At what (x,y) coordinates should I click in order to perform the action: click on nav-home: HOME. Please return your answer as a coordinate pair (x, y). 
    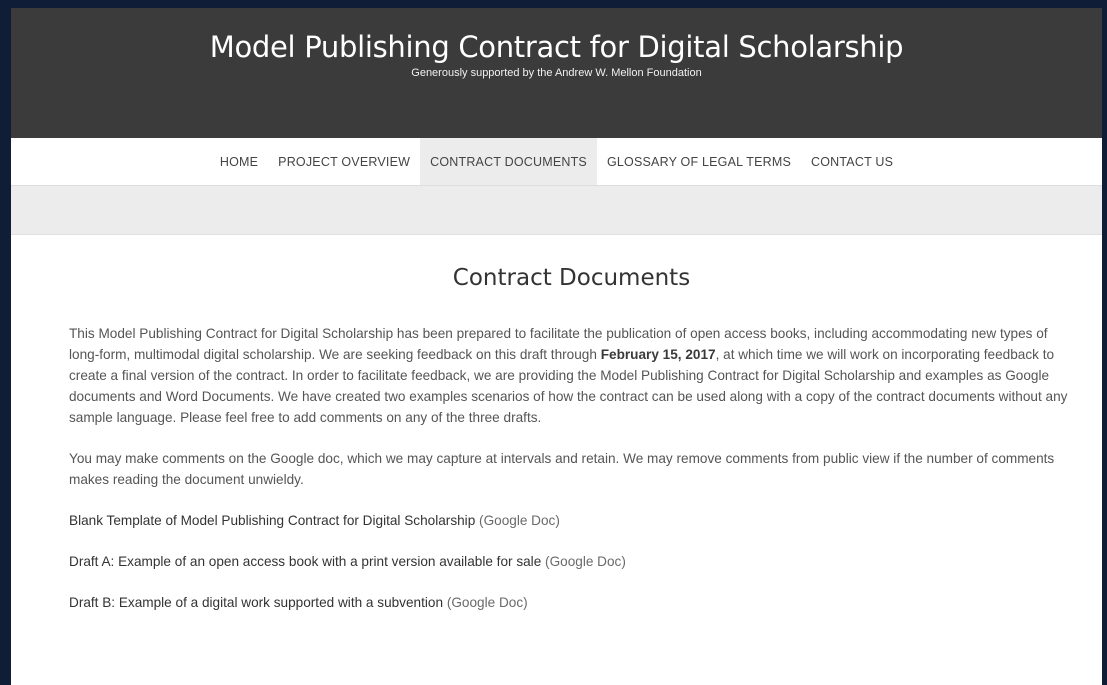
    Looking at the image, I should click on (239, 161).